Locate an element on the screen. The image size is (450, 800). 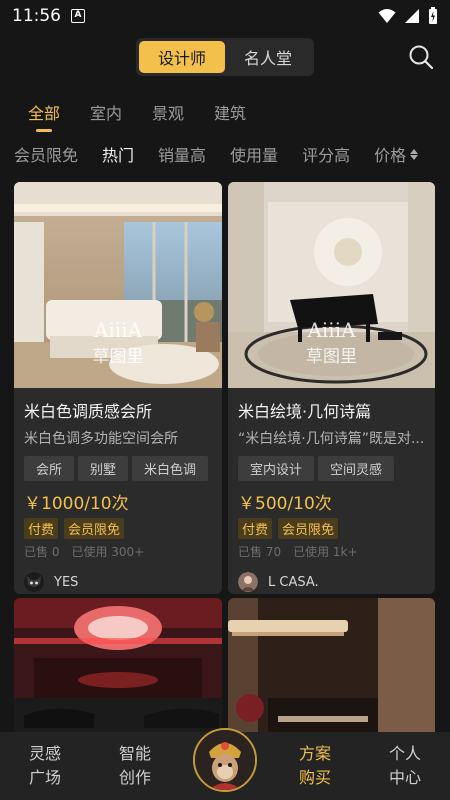
sort-member-free: 会员限免 is located at coordinates (46, 154).